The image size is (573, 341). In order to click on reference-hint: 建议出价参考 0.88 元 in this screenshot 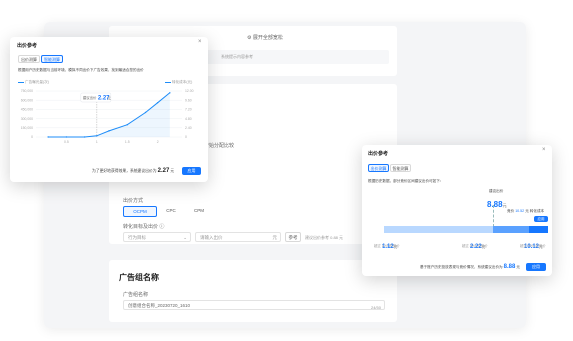, I will do `click(324, 237)`.